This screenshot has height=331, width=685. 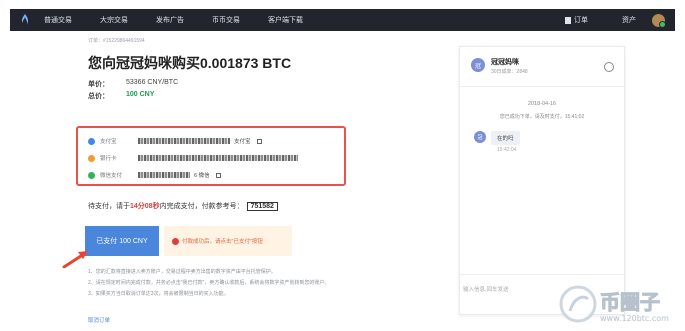 What do you see at coordinates (486, 290) in the screenshot?
I see `chat-input-placeholder: 输入信息,回车发送` at bounding box center [486, 290].